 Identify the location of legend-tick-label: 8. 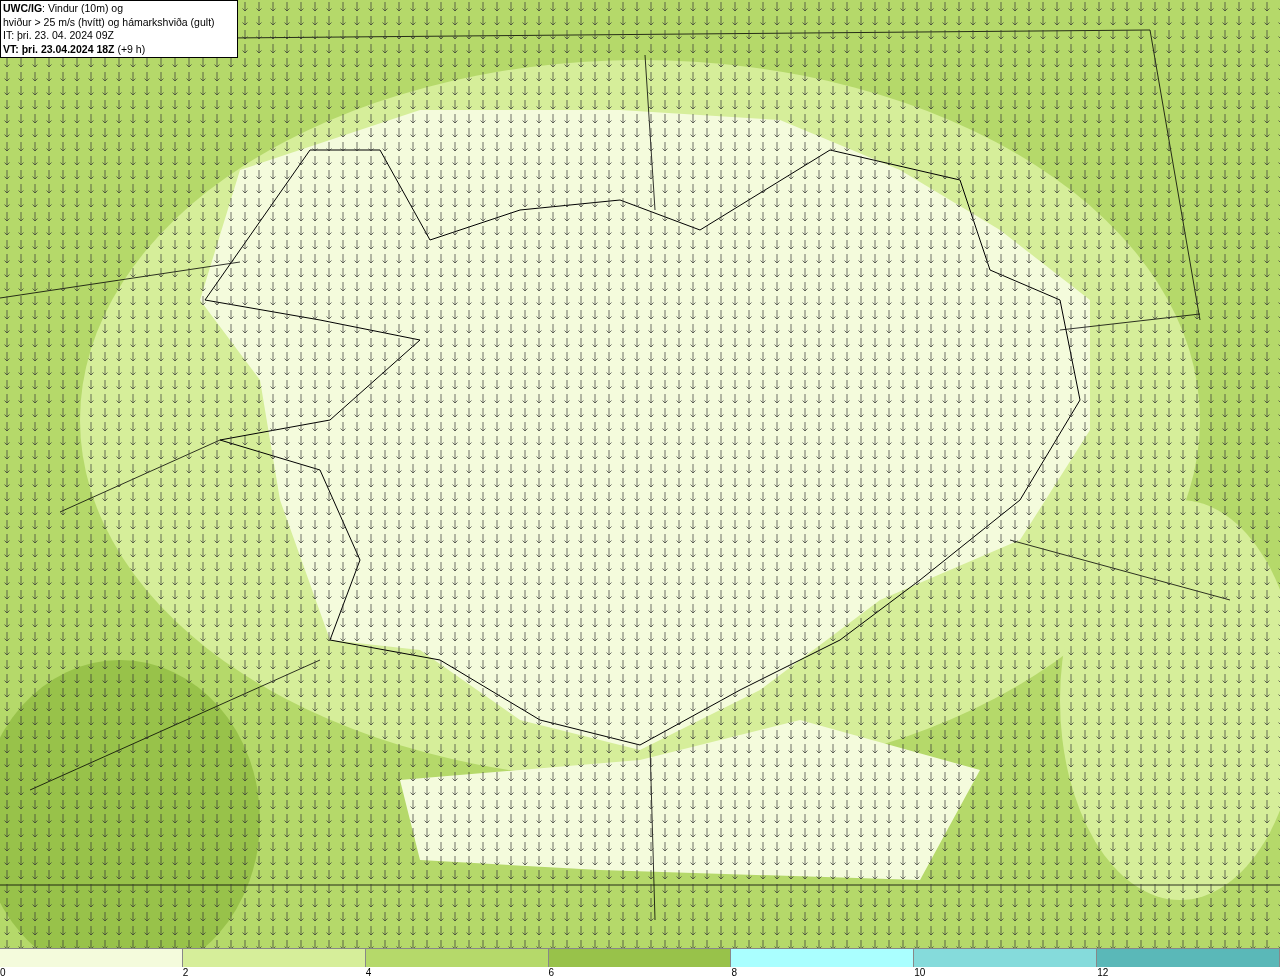
(734, 972).